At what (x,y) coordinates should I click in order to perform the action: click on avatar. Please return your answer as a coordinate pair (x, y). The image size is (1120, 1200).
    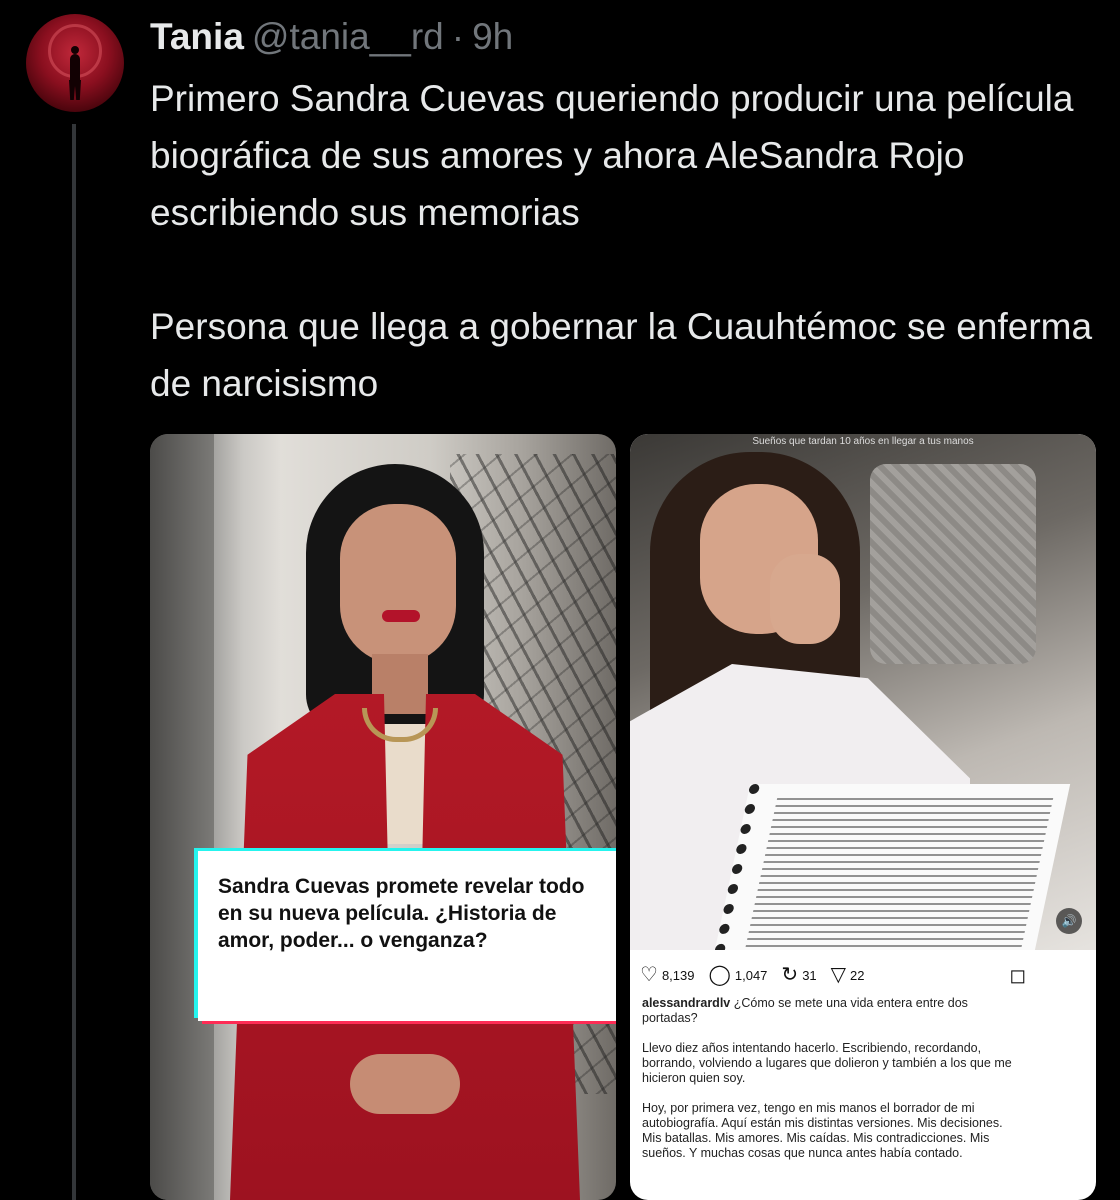
    Looking at the image, I should click on (75, 63).